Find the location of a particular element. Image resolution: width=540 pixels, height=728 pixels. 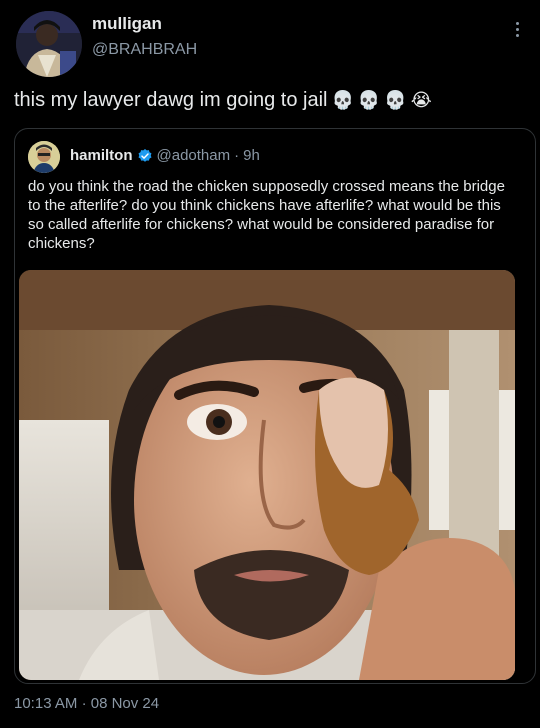

crying-face-emoji-icon: 😭 is located at coordinates (421, 100).